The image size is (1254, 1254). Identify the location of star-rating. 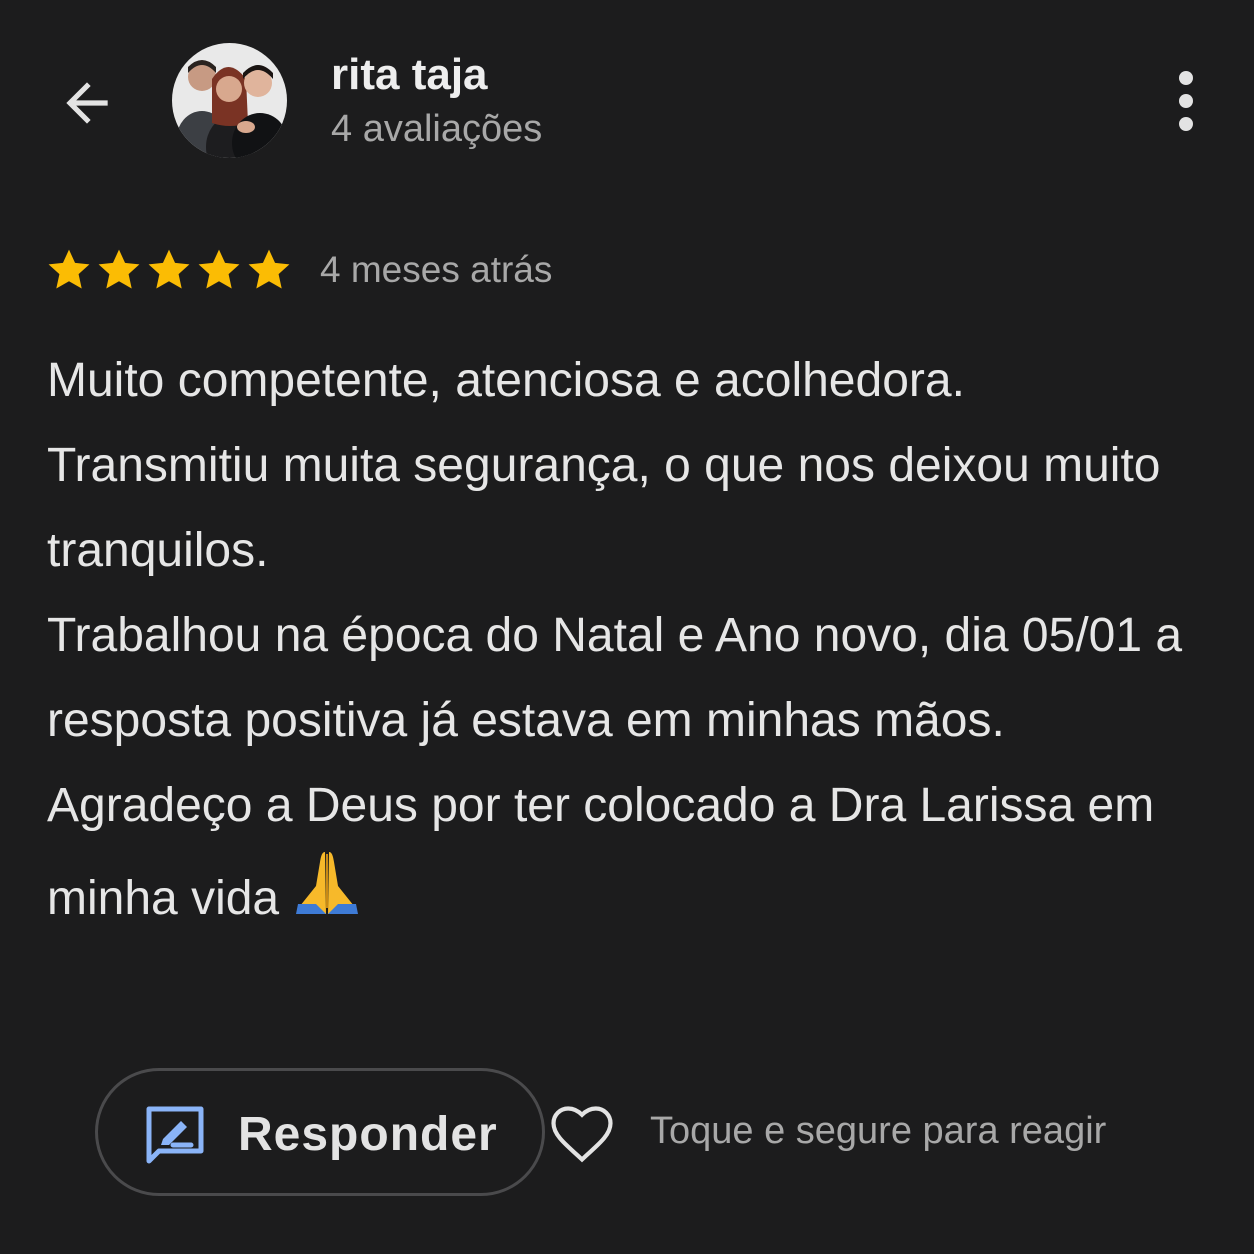
(169, 270).